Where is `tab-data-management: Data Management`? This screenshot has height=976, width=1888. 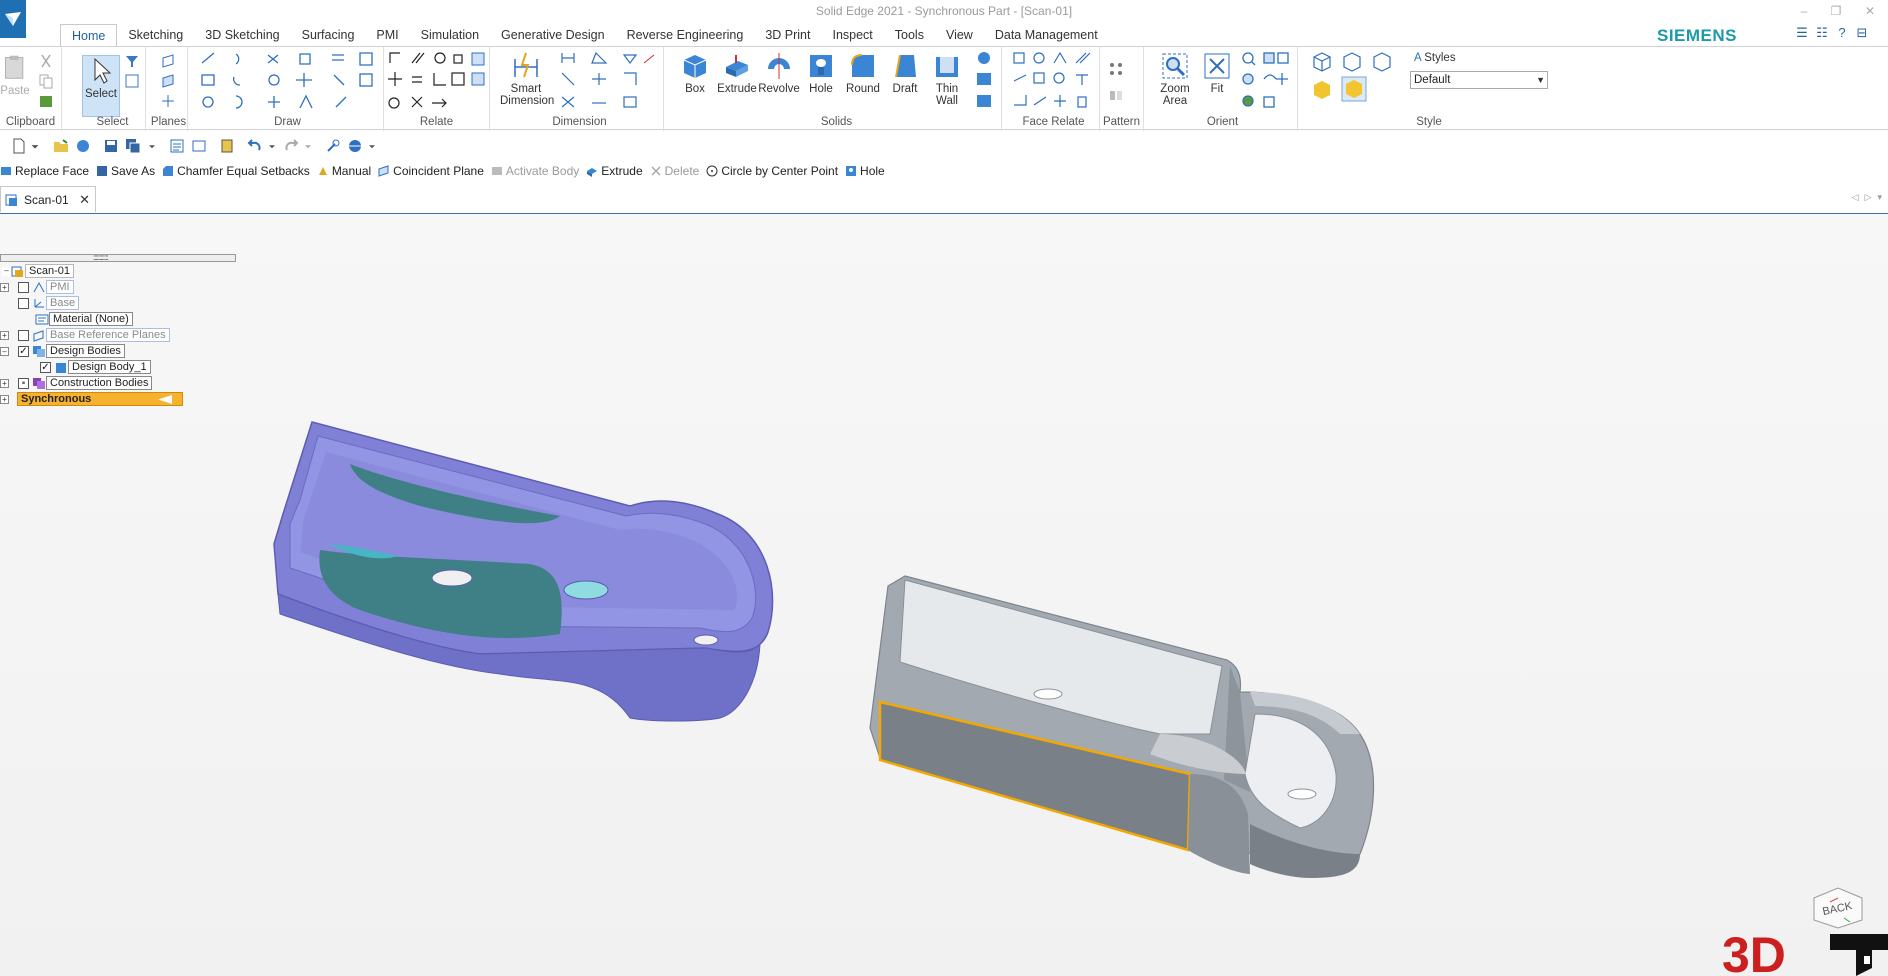
tab-data-management: Data Management is located at coordinates (1046, 35).